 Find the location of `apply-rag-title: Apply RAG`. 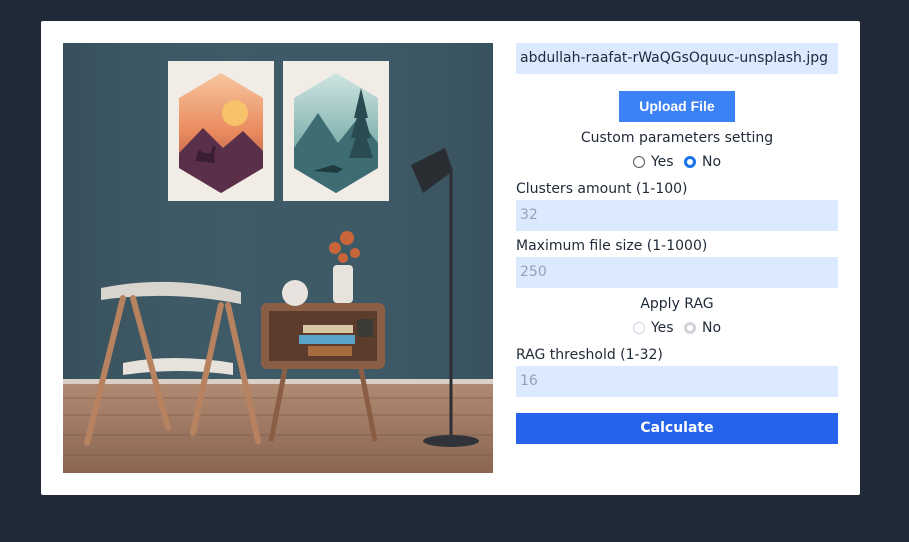

apply-rag-title: Apply RAG is located at coordinates (677, 304).